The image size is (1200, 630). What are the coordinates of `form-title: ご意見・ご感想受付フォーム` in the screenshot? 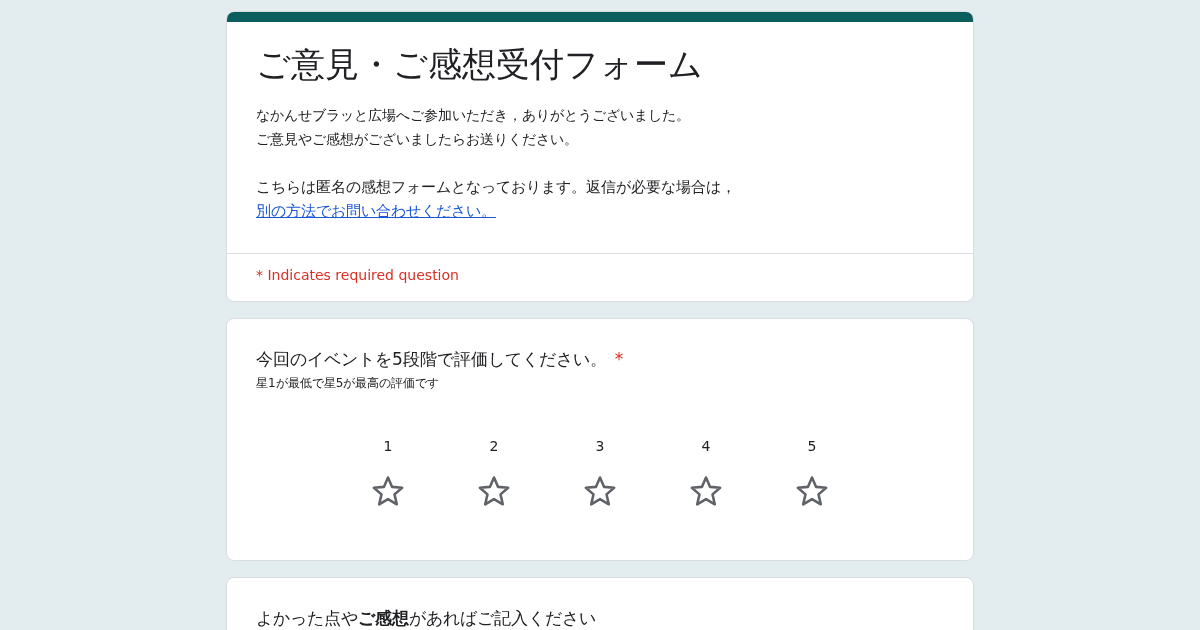 It's located at (480, 64).